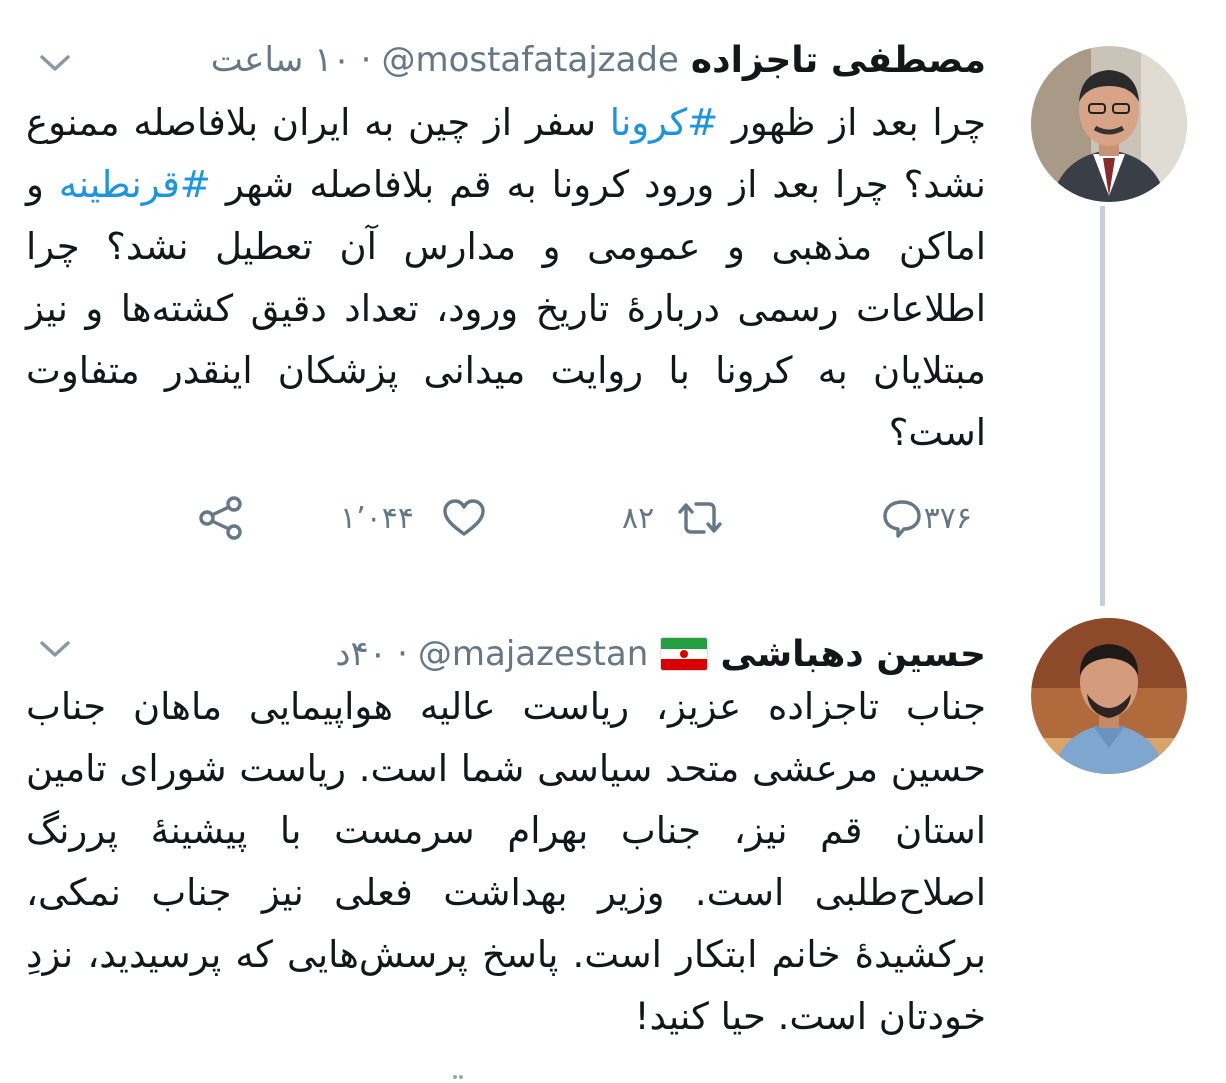 Image resolution: width=1226 pixels, height=1083 pixels. Describe the element at coordinates (613, 518) in the screenshot. I see `action-bar: ۳۷۶ ۸۲ ۱٬۰۴۴` at that location.